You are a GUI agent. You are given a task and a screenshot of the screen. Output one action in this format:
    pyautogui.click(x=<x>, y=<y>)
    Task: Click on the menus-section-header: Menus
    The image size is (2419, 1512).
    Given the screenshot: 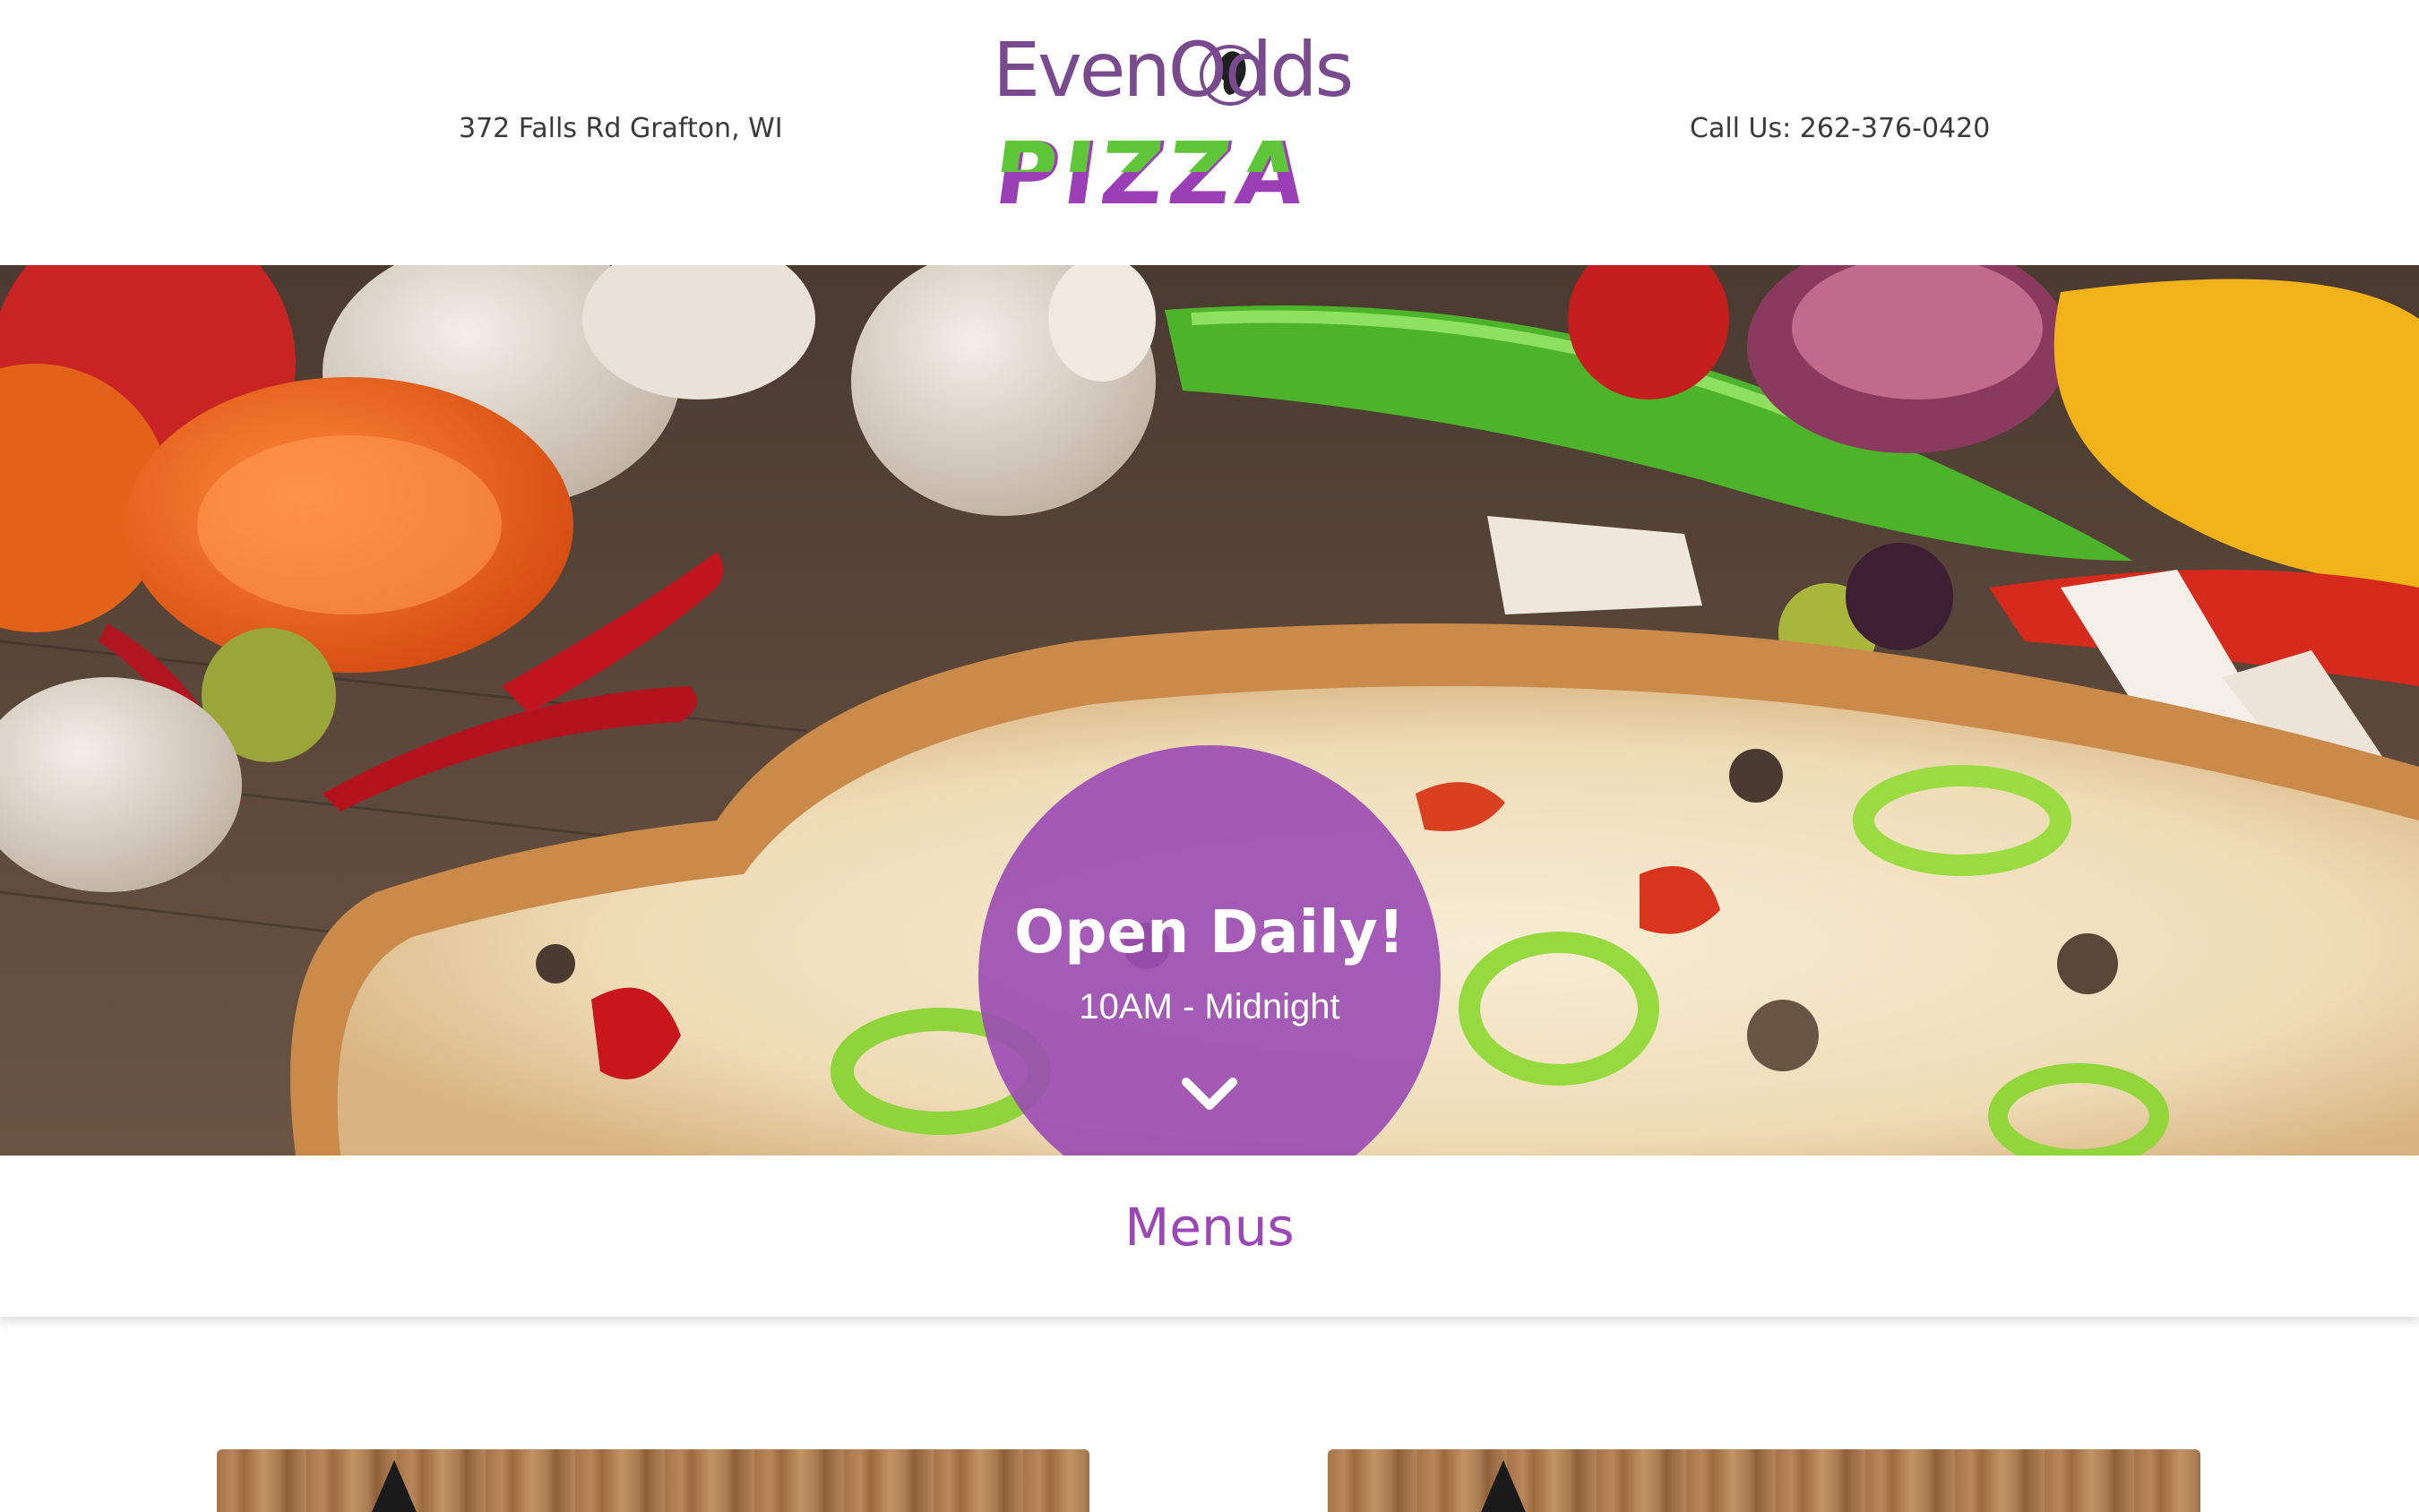 What is the action you would take?
    pyautogui.click(x=1209, y=1236)
    